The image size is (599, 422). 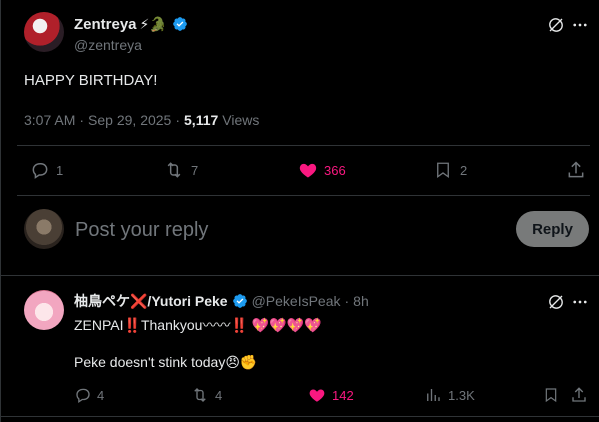 What do you see at coordinates (44, 32) in the screenshot?
I see `zentreya-avatar` at bounding box center [44, 32].